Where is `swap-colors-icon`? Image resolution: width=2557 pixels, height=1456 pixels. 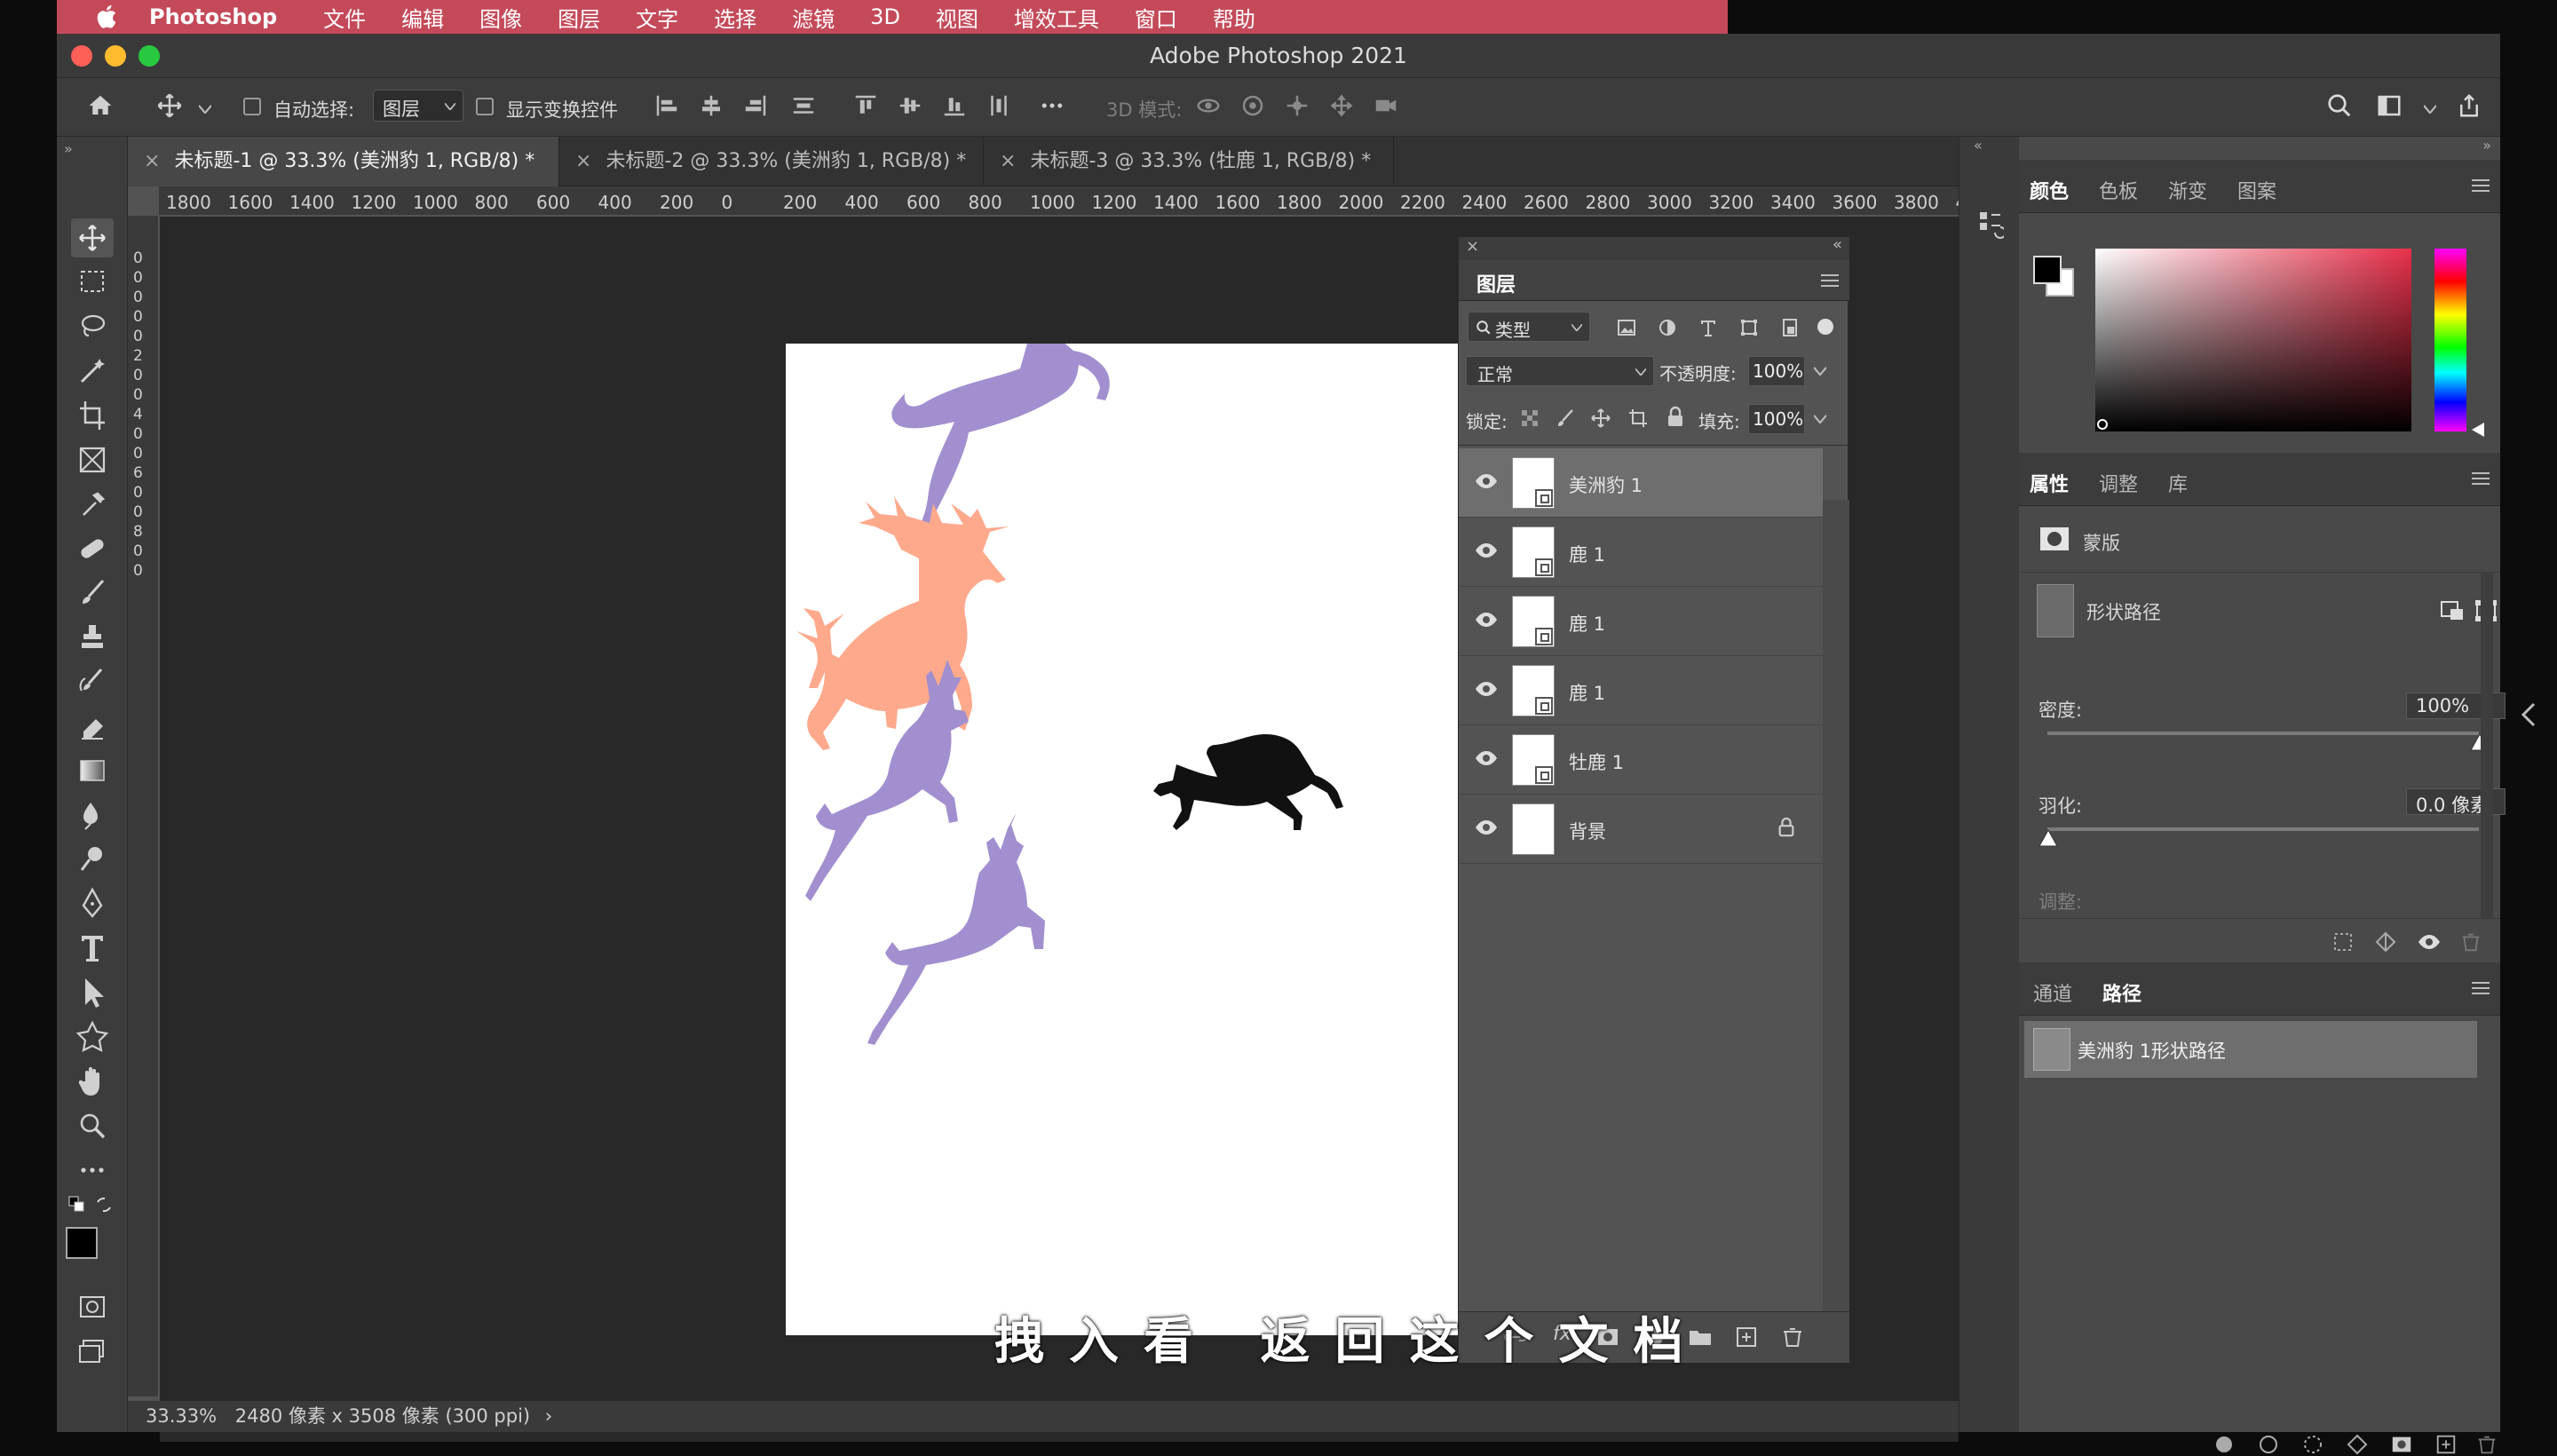
swap-colors-icon is located at coordinates (104, 1205).